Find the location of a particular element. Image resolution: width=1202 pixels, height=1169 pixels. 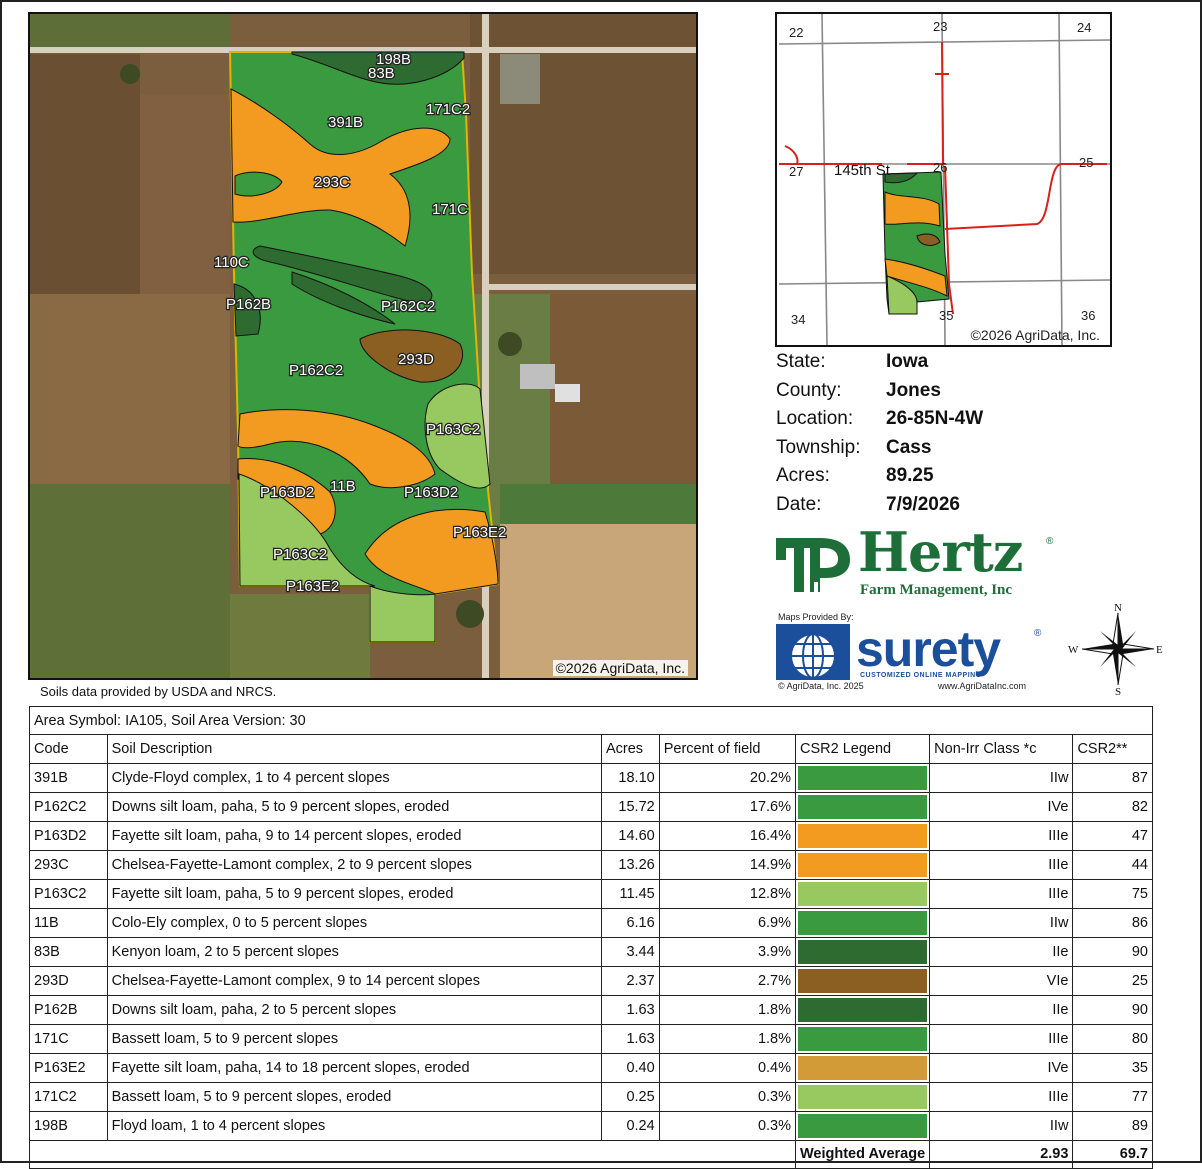

soil-acres: 1.63 is located at coordinates (630, 1038).